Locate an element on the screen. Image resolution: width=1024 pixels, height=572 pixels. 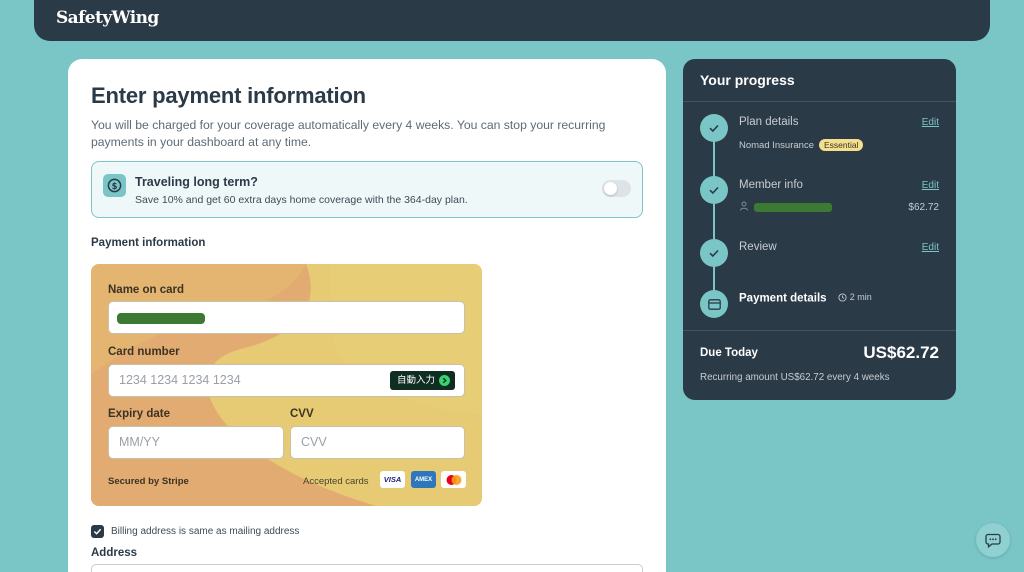
due-today-amount: US$62.72 is located at coordinates (901, 352).